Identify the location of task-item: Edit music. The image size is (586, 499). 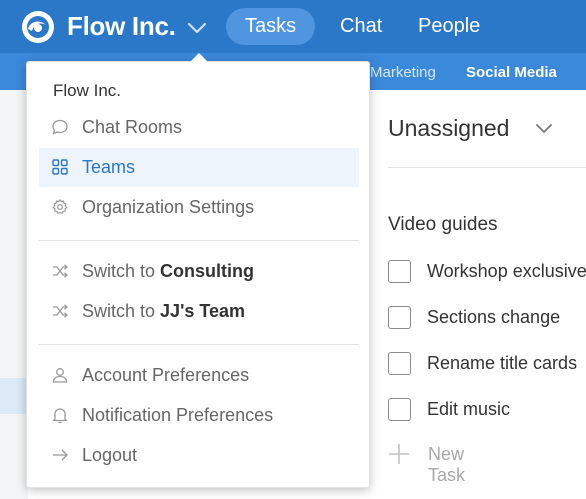
(487, 410).